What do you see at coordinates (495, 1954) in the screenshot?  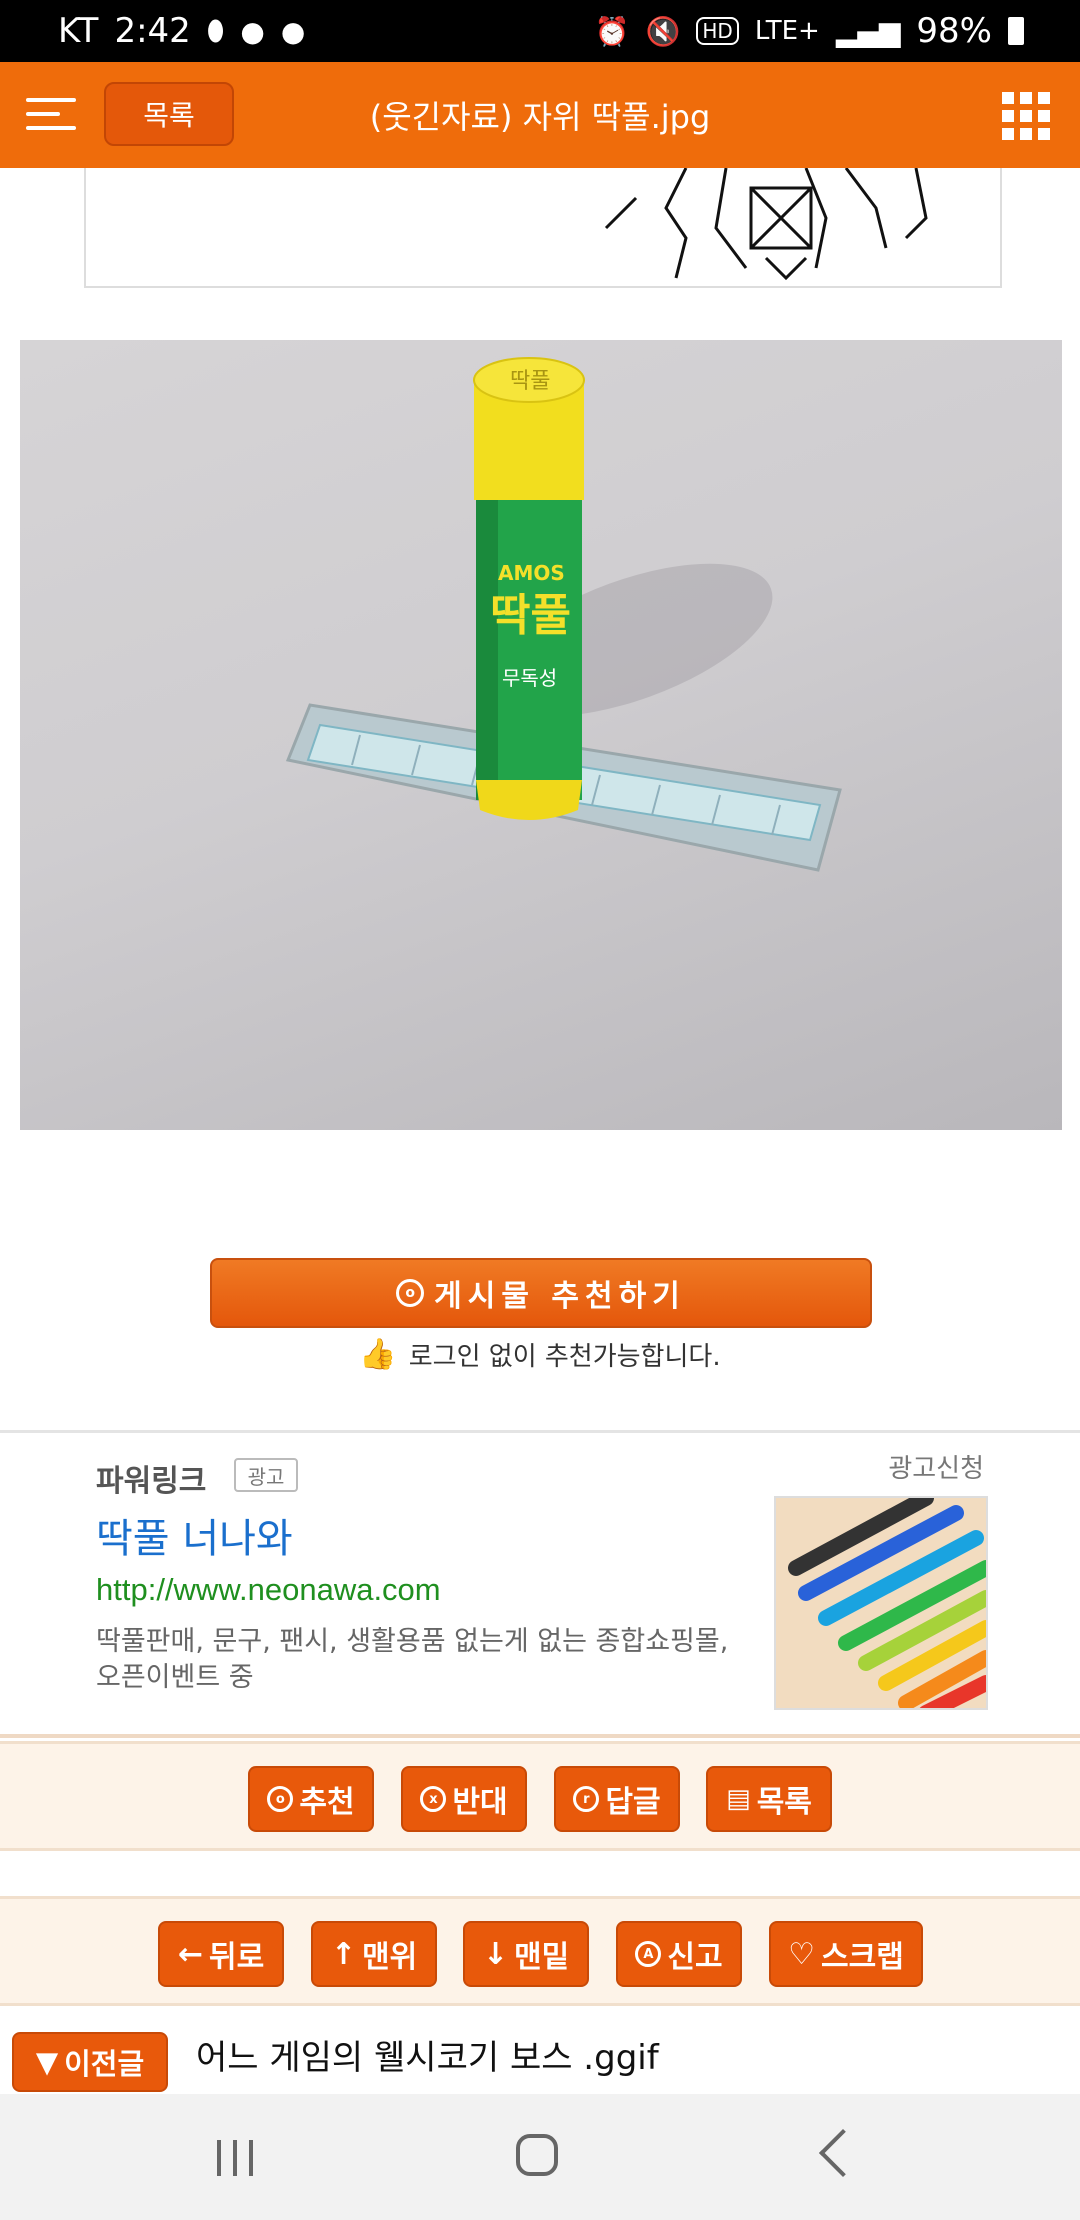 I see `arrow-down-icon: ↓` at bounding box center [495, 1954].